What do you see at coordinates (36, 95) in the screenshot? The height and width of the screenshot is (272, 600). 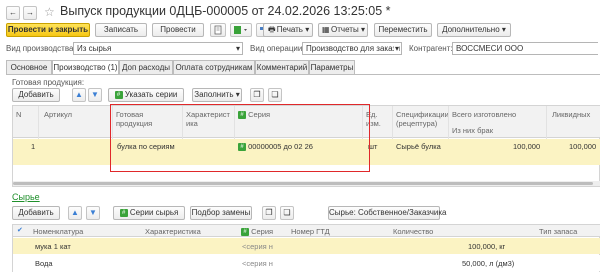 I see `add-product-button: Добавить` at bounding box center [36, 95].